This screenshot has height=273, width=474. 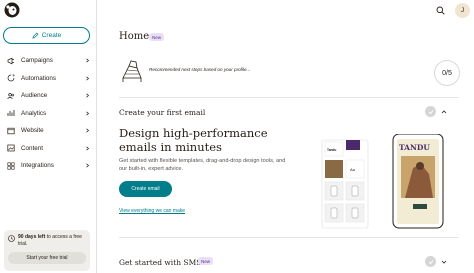 I want to click on sidebar-item-website: Website, so click(x=48, y=131).